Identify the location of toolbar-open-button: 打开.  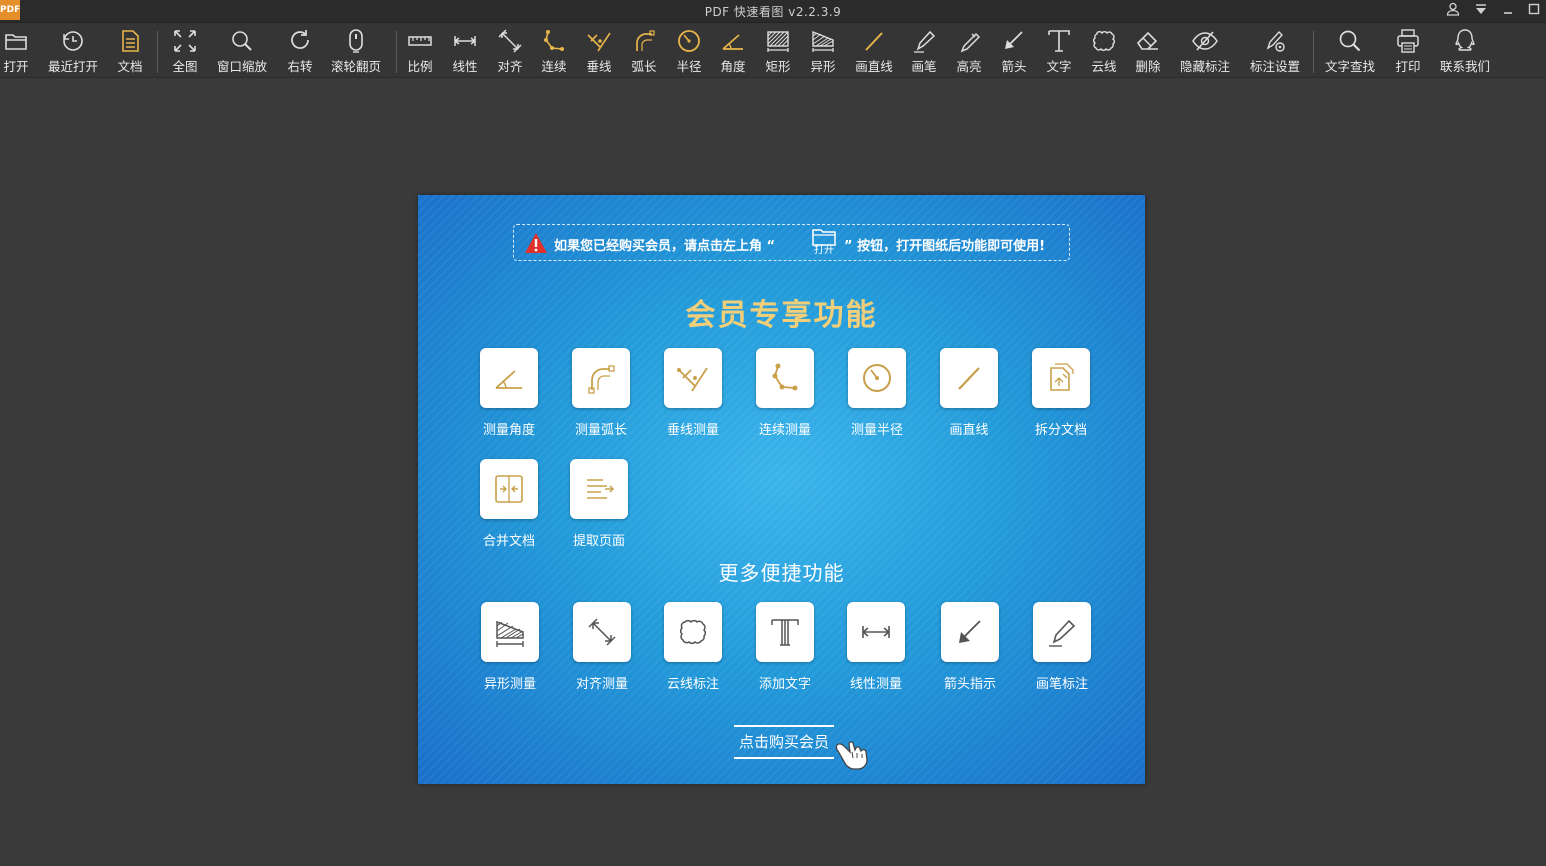
(16, 51).